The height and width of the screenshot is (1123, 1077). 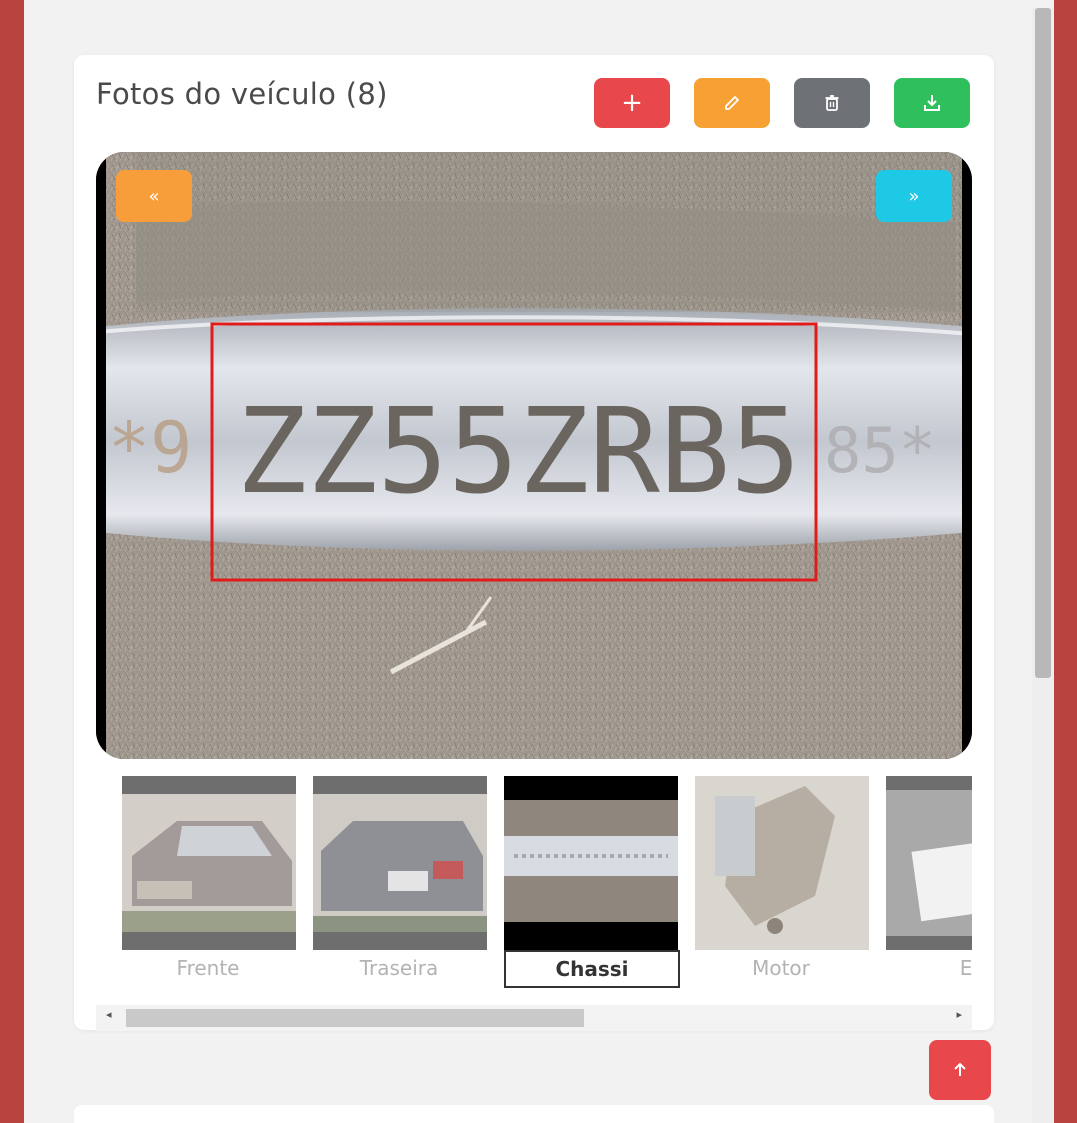 I want to click on download-icon, so click(x=932, y=103).